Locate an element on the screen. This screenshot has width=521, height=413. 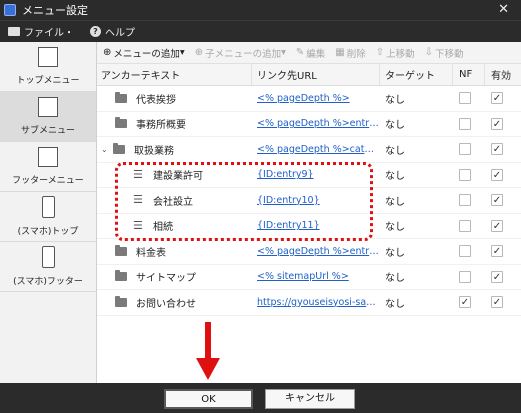
add-menu-button: ⊕ メニューの追加 ▾ is located at coordinates (144, 53).